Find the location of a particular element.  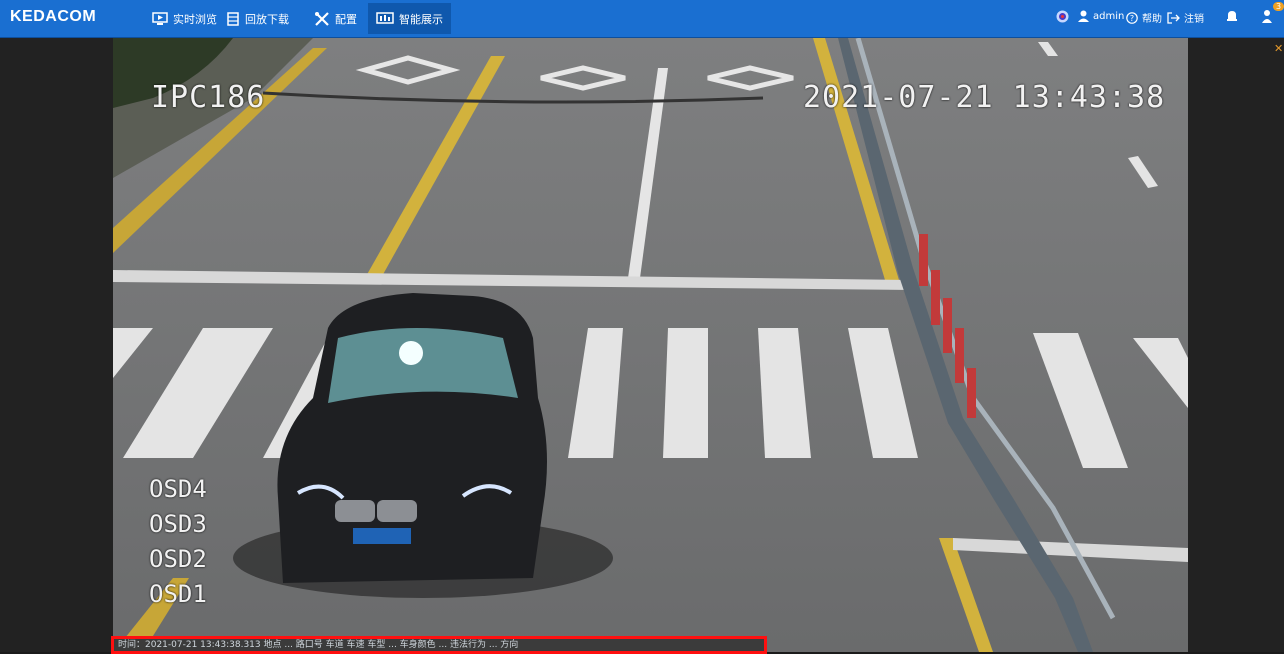

right-side-panel is located at coordinates (1236, 345).